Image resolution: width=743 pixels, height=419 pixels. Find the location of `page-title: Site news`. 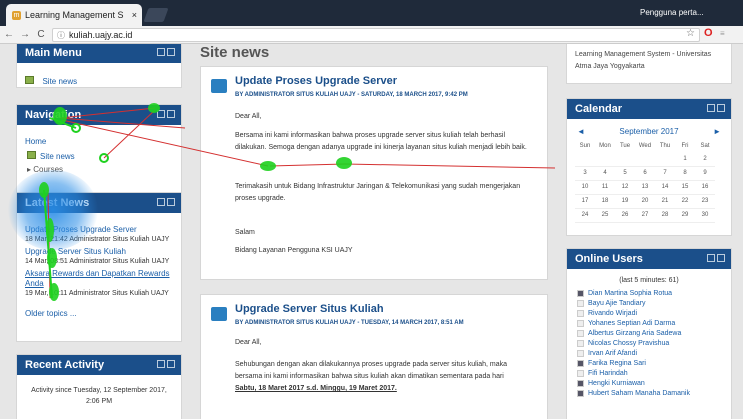

page-title: Site news is located at coordinates (235, 52).